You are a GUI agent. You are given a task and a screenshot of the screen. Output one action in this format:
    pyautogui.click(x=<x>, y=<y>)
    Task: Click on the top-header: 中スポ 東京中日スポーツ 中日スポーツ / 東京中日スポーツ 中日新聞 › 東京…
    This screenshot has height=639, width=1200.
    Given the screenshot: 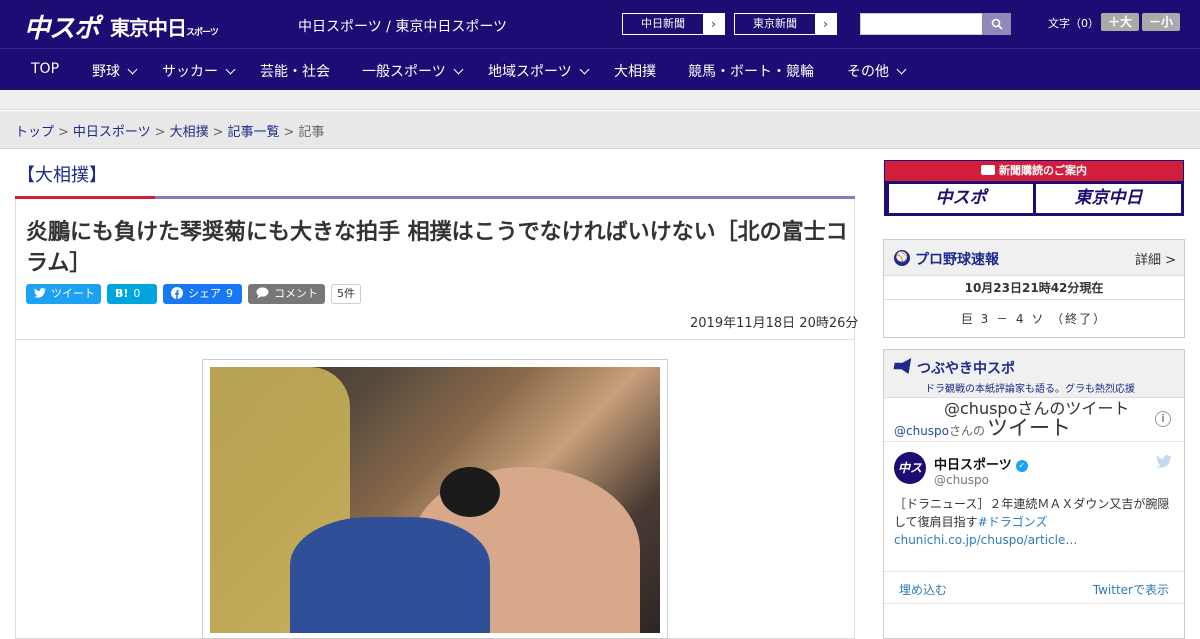 What is the action you would take?
    pyautogui.click(x=600, y=24)
    